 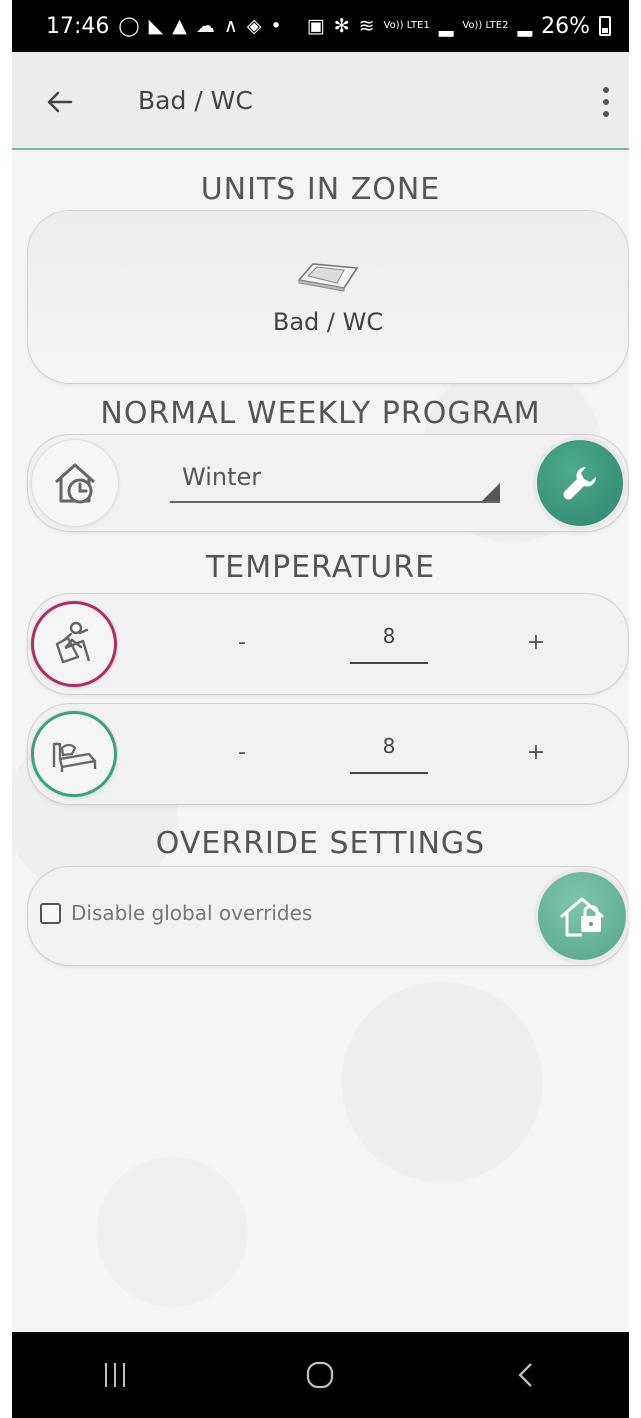 What do you see at coordinates (605, 26) in the screenshot?
I see `battery-icon` at bounding box center [605, 26].